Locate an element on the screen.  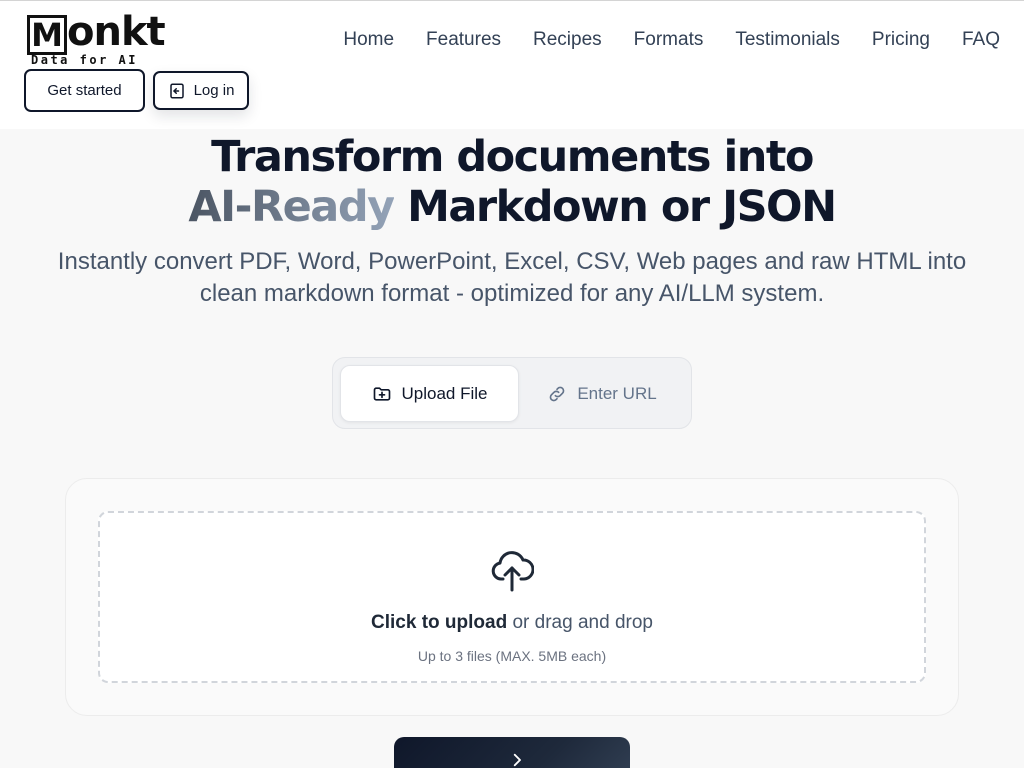
cloud-upload-icon is located at coordinates (512, 571).